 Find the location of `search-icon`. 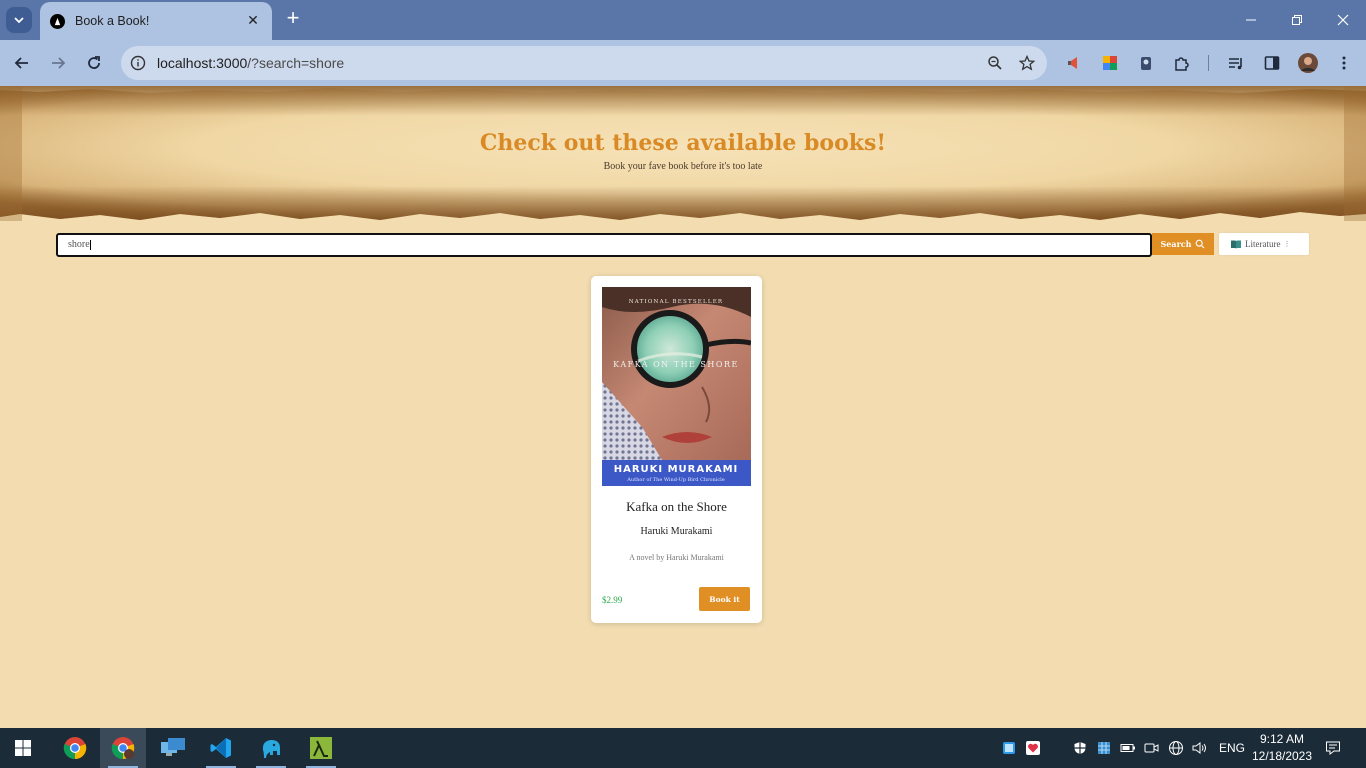

search-icon is located at coordinates (1200, 244).